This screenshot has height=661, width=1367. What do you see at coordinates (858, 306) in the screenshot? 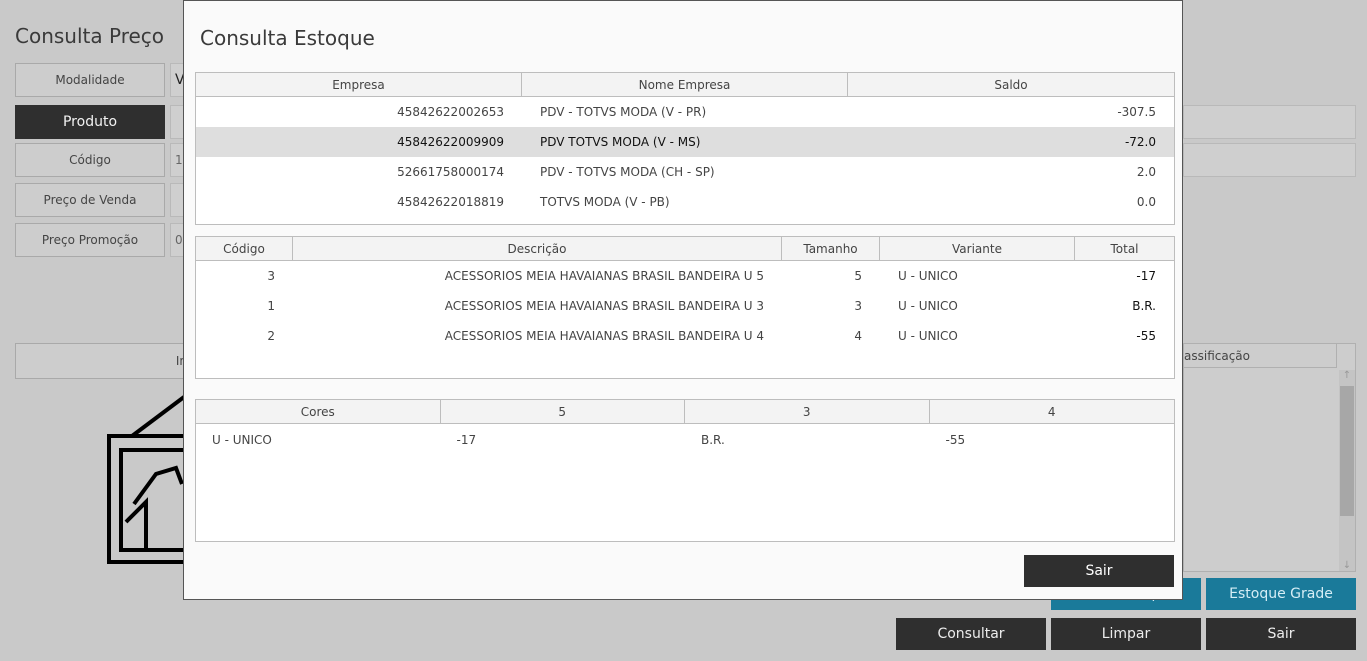
I see `cell-tamanho: 3` at bounding box center [858, 306].